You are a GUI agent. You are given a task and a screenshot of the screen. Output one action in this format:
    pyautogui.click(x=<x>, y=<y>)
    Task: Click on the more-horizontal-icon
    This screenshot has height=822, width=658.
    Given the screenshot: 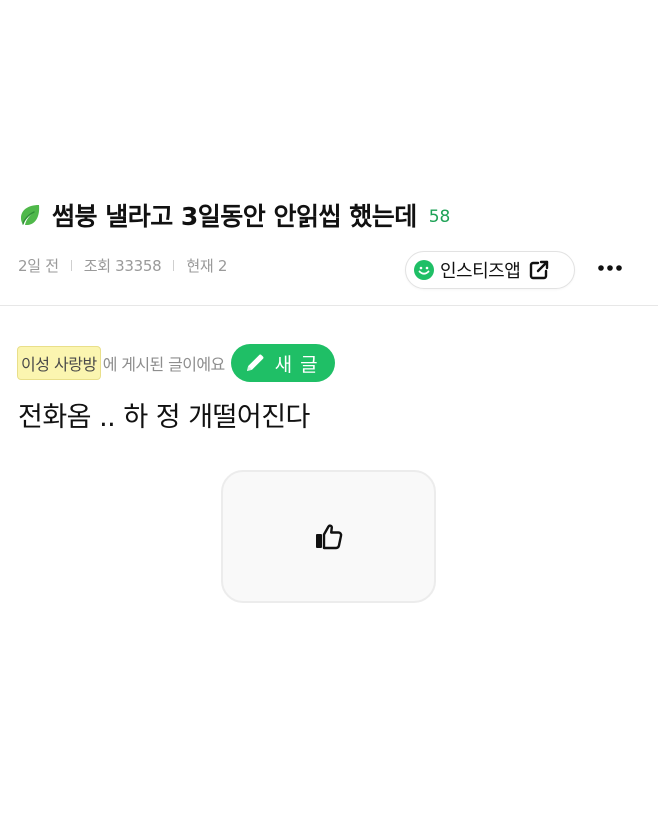 What is the action you would take?
    pyautogui.click(x=610, y=268)
    